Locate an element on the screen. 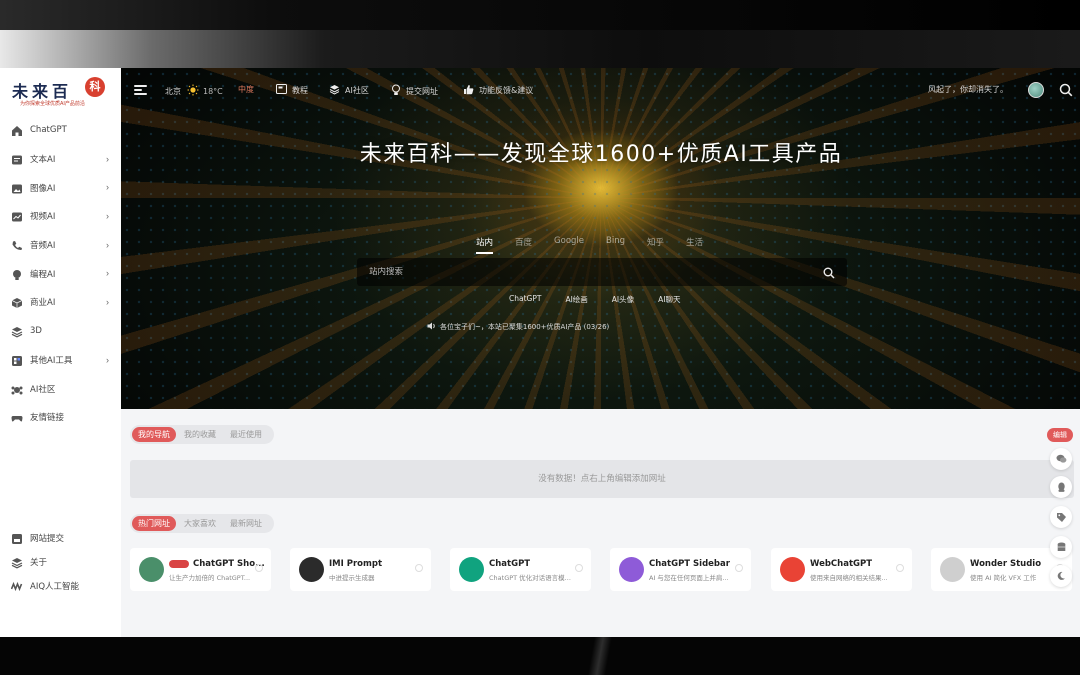 Image resolution: width=1080 pixels, height=675 pixels. sidebar-item: AIQ人工智能 is located at coordinates (60, 586).